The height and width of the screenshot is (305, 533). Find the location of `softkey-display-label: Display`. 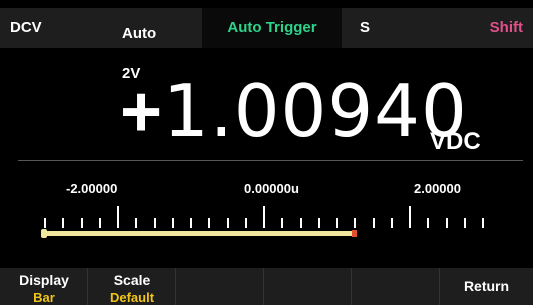

softkey-display-label: Display is located at coordinates (44, 280).